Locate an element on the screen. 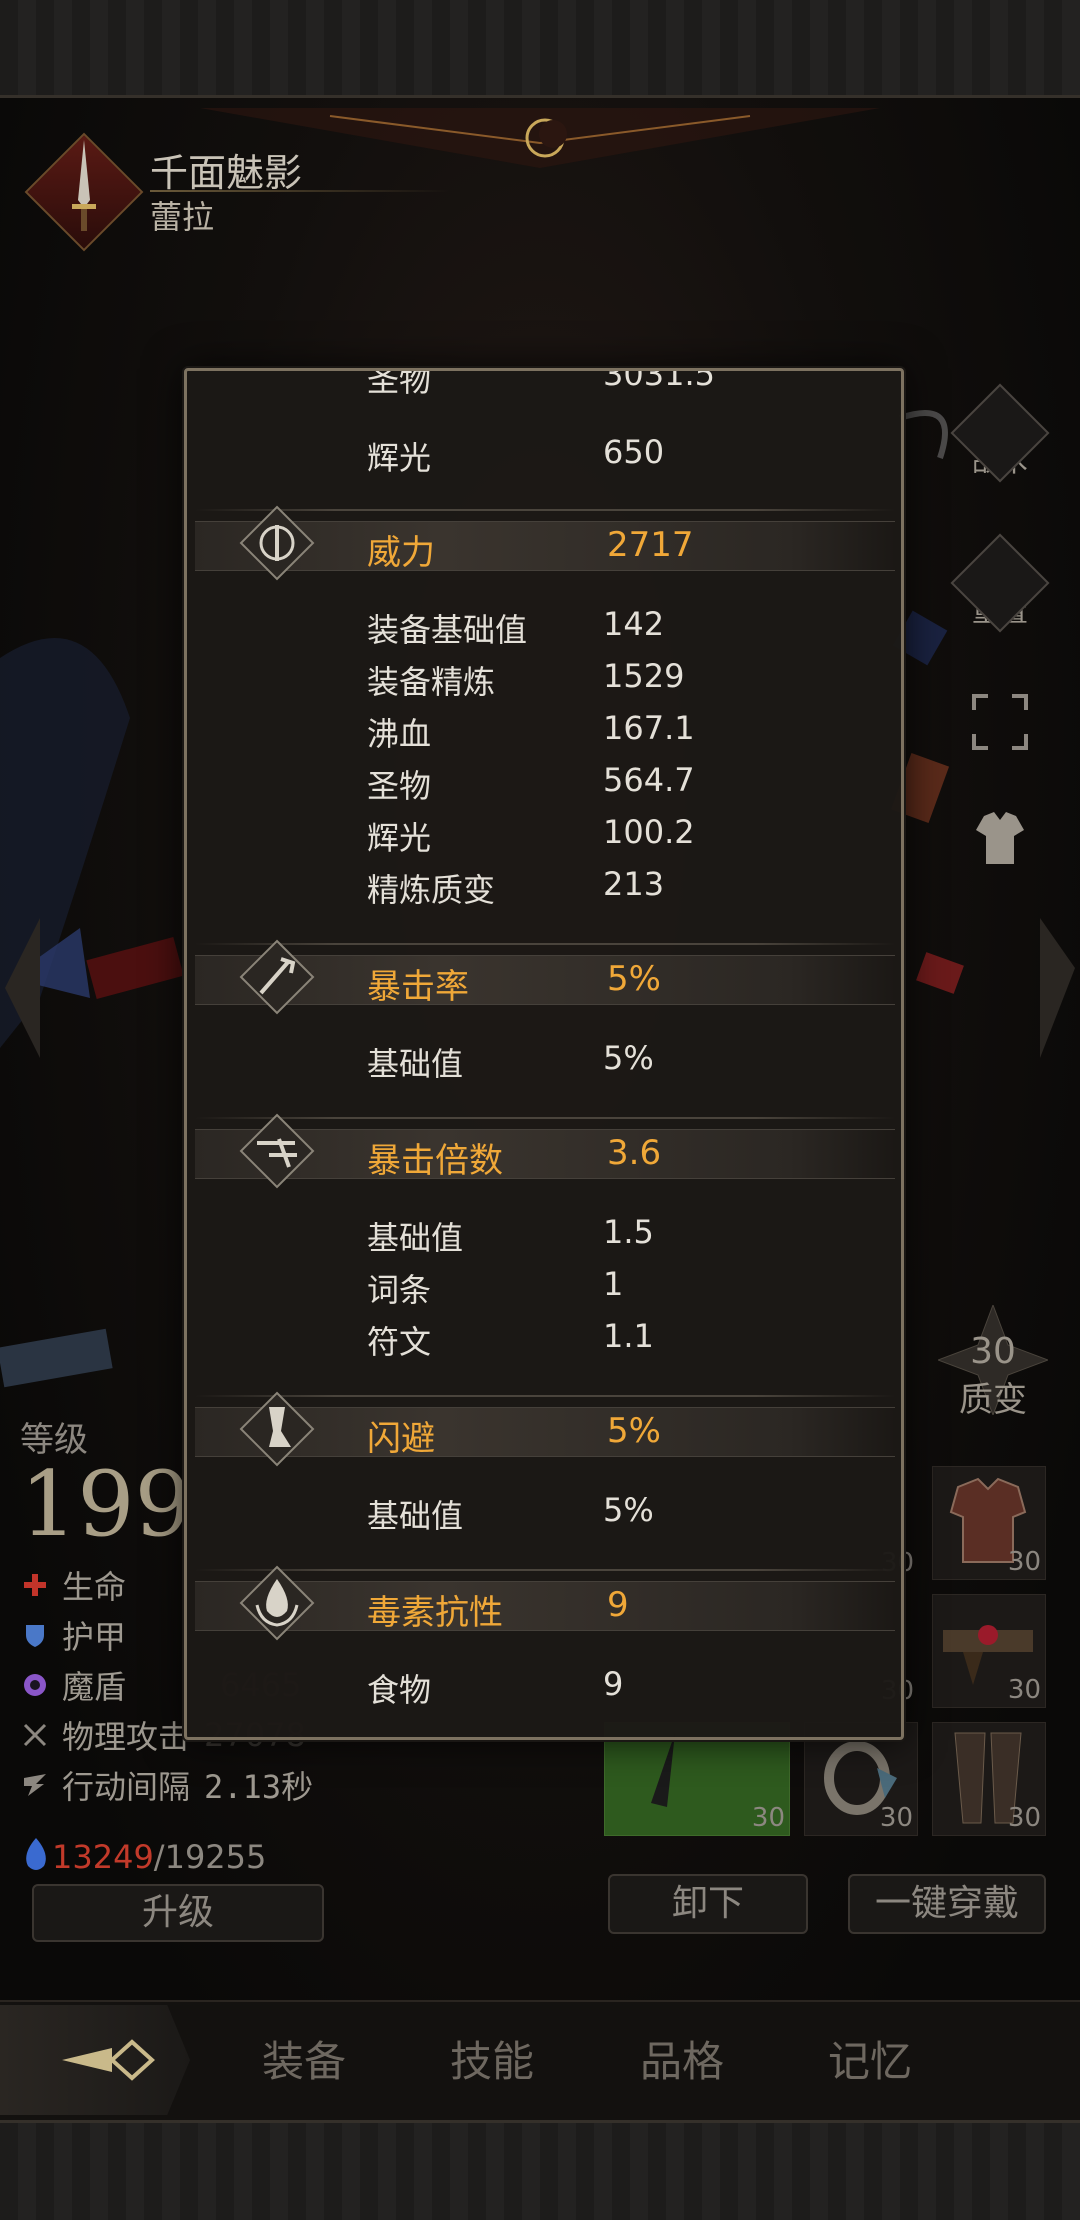 The width and height of the screenshot is (1080, 2220). nav-tab-traits: 品格 is located at coordinates (682, 2058).